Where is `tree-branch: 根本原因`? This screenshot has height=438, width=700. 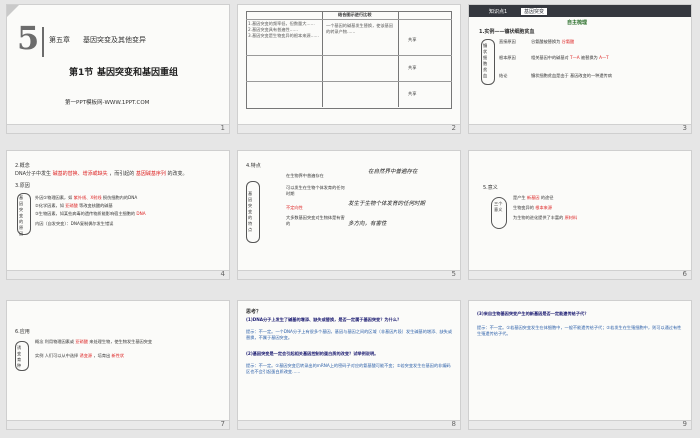 tree-branch: 根本原因 is located at coordinates (507, 57).